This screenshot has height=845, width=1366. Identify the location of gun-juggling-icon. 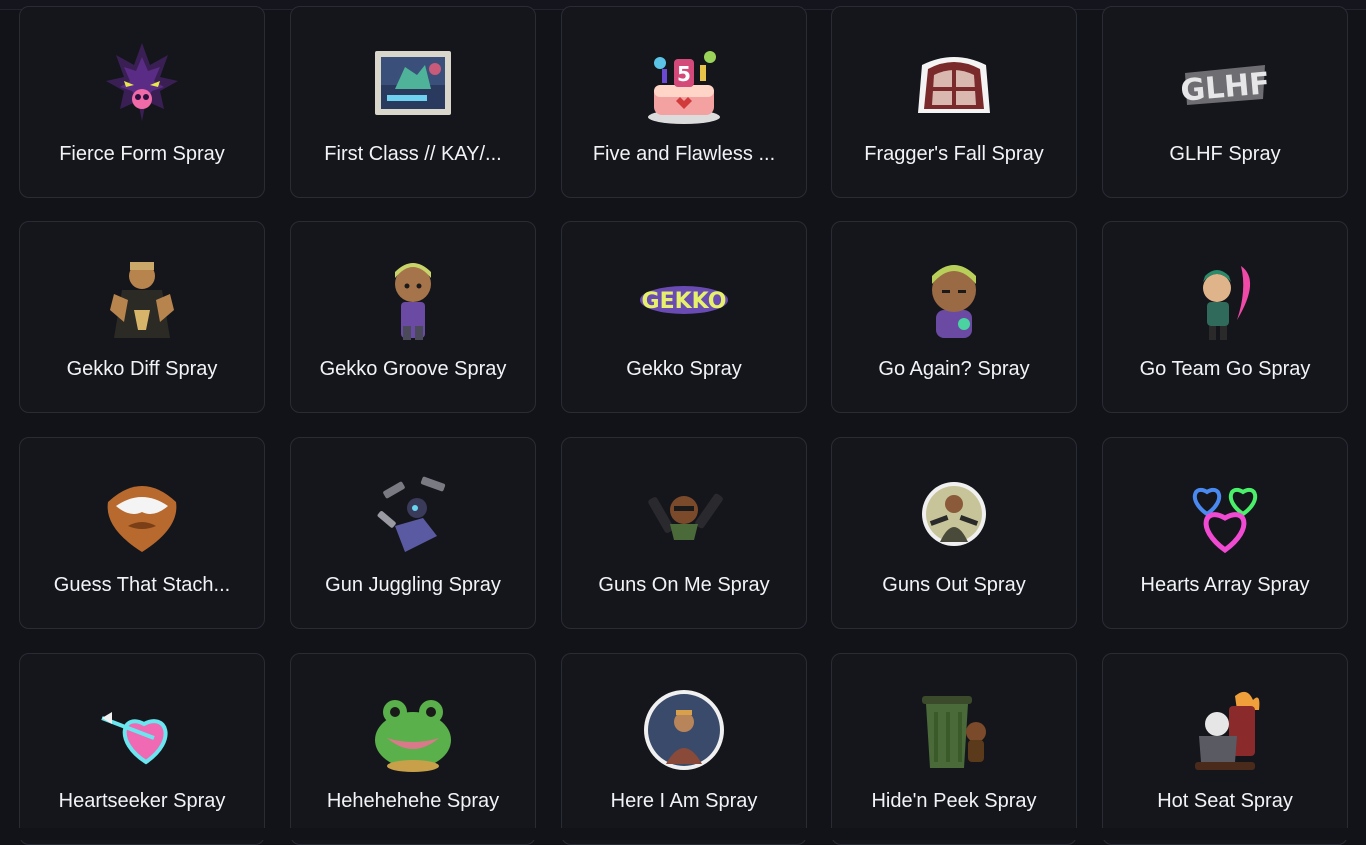
(413, 514).